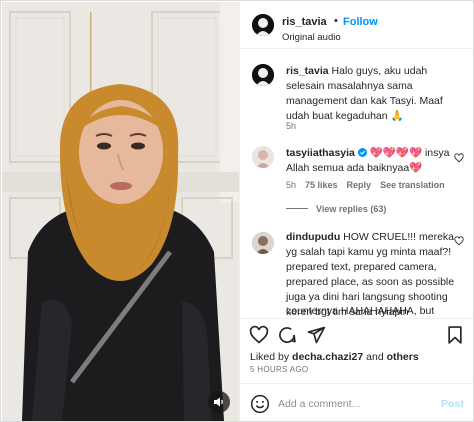 This screenshot has height=422, width=474. Describe the element at coordinates (297, 208) in the screenshot. I see `replies-divider` at that location.